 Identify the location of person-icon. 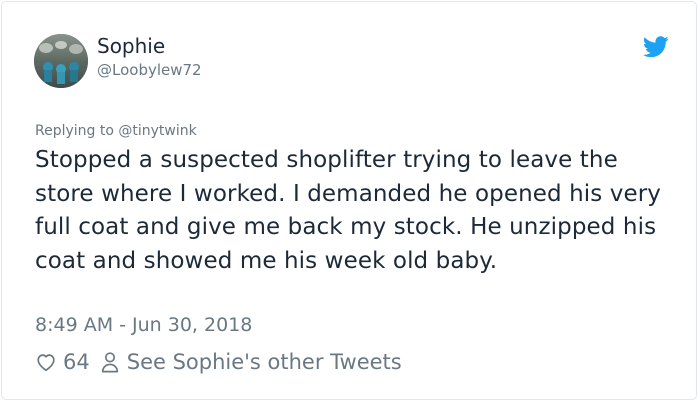
(109, 362).